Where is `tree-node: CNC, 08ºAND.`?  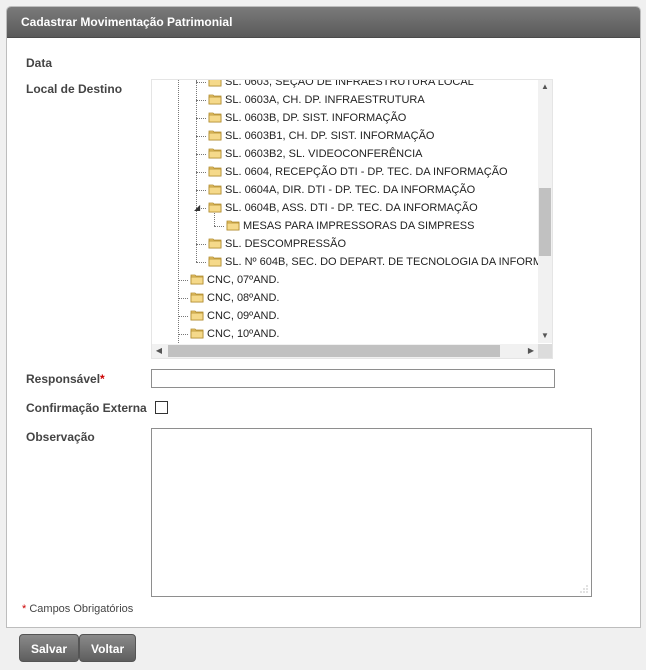 tree-node: CNC, 08ºAND. is located at coordinates (234, 298).